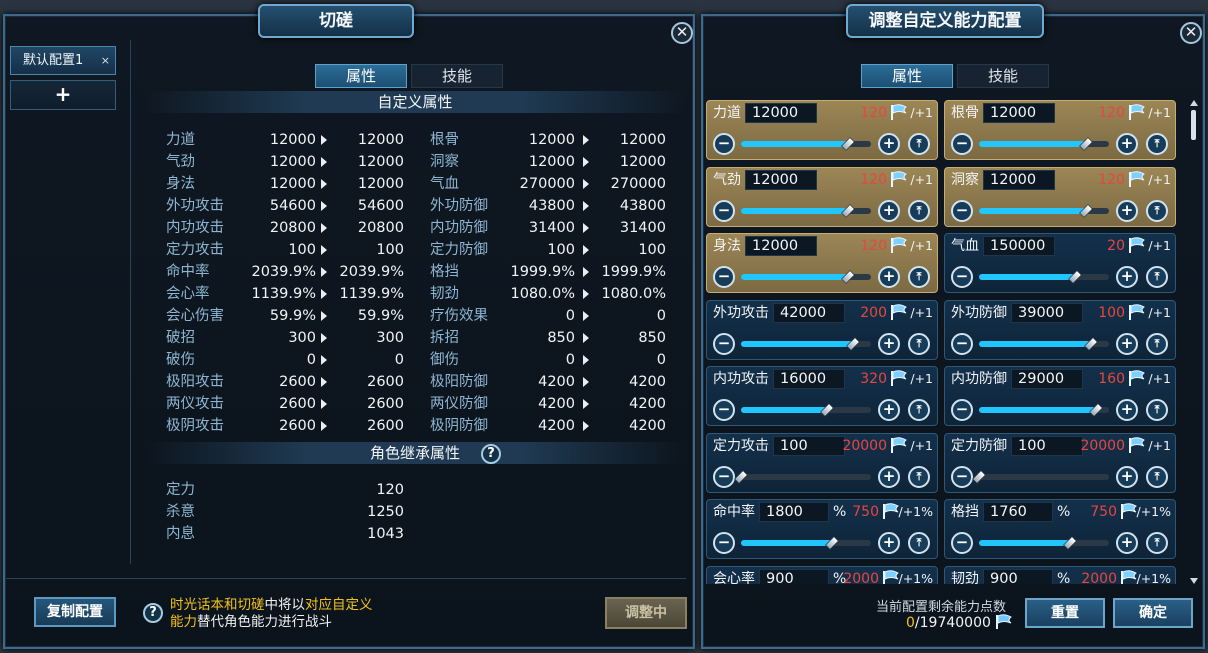 This screenshot has width=1208, height=653. What do you see at coordinates (105, 60) in the screenshot?
I see `config-tab-close-icon: ×` at bounding box center [105, 60].